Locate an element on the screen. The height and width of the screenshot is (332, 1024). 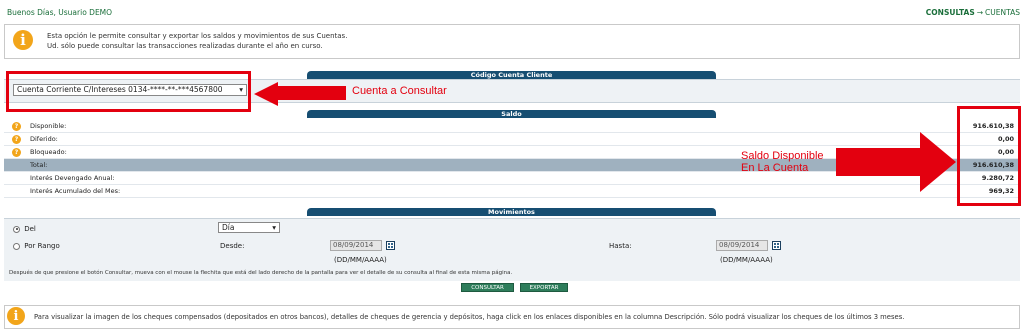
saldo-row-disponible: ? Disponible: 916.610,38 is located at coordinates (512, 126).